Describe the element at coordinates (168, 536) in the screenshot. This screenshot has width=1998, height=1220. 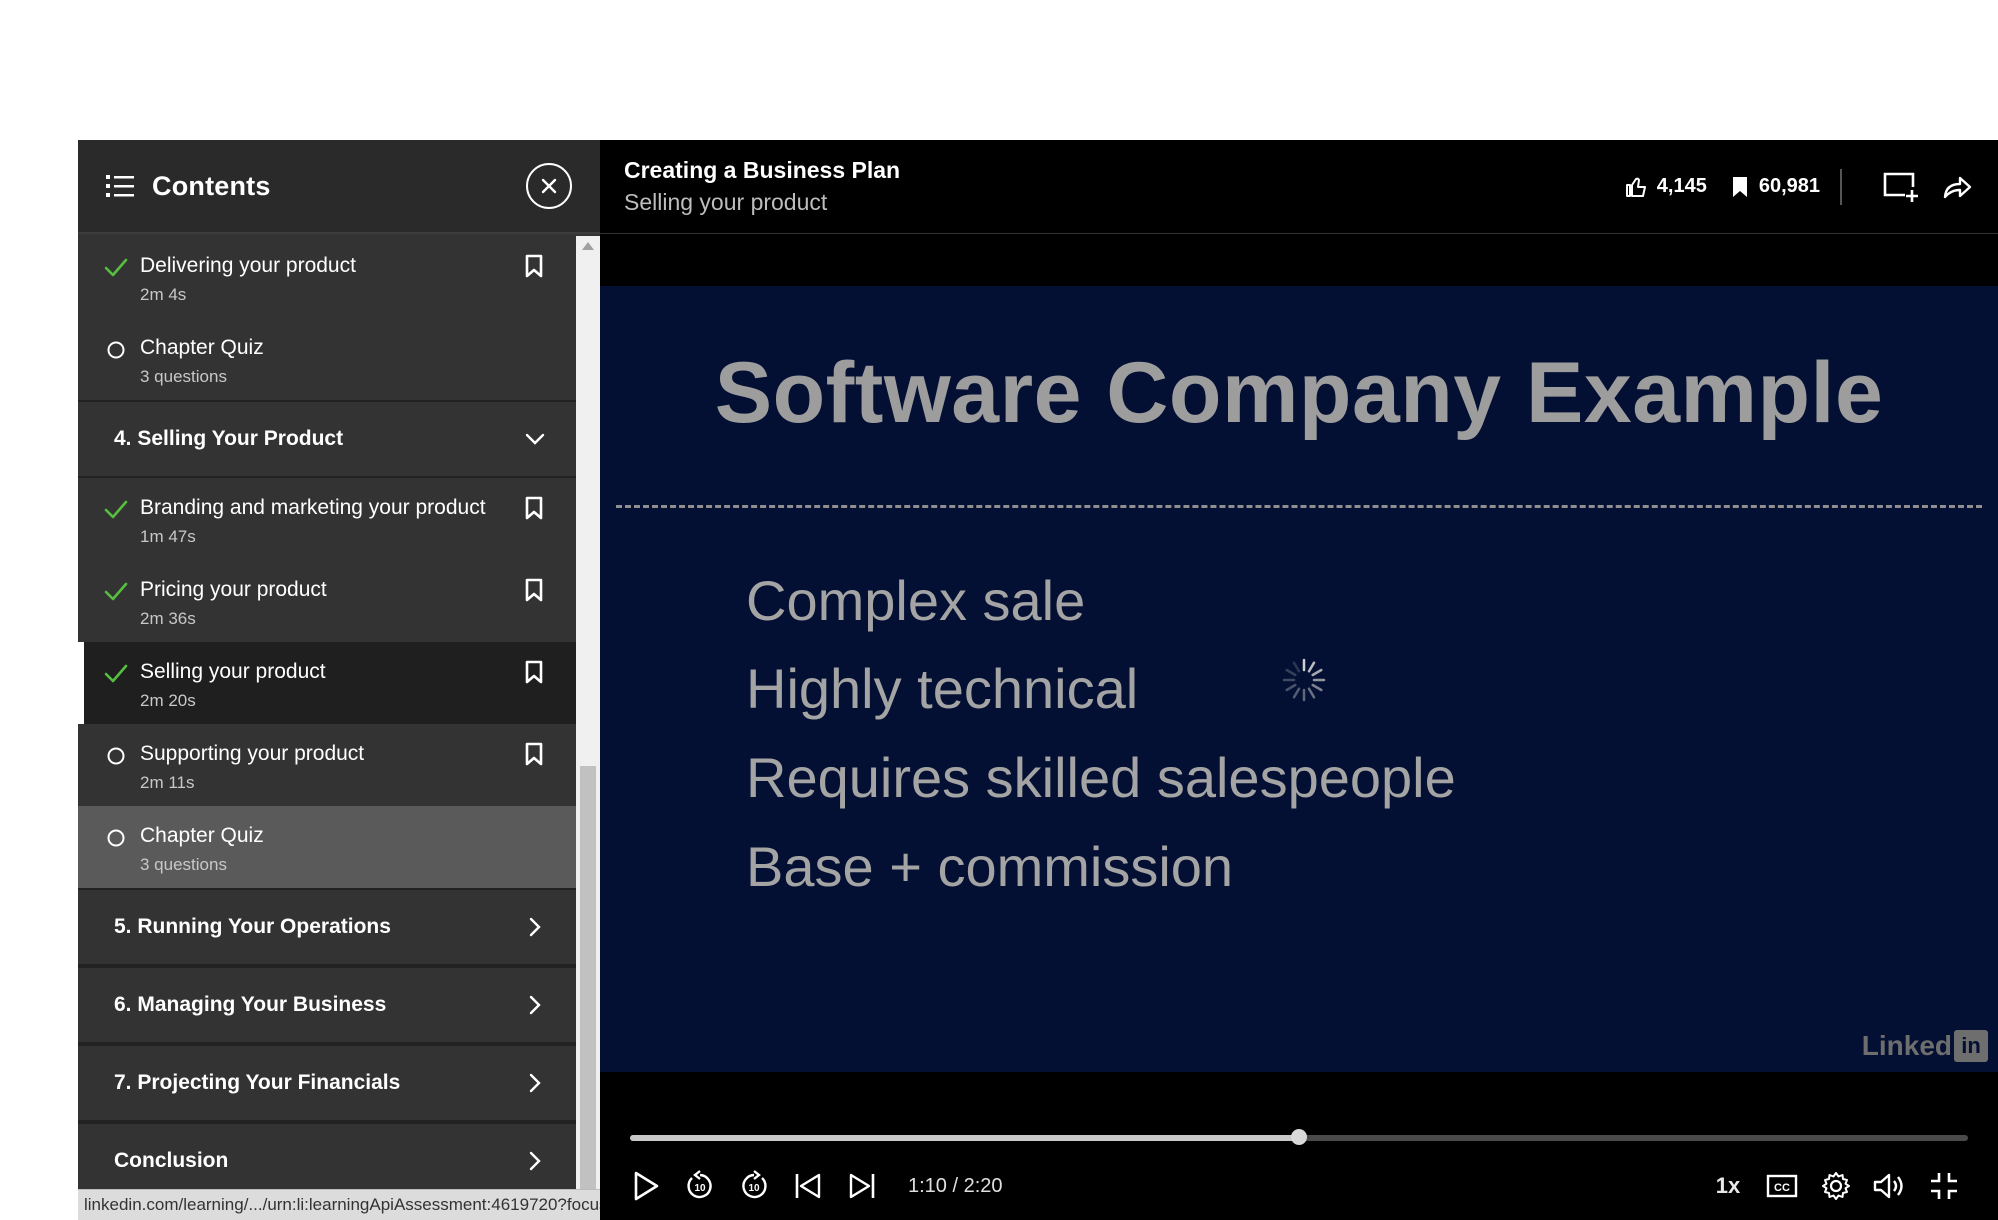
I see `item-duration: 1m 47s` at that location.